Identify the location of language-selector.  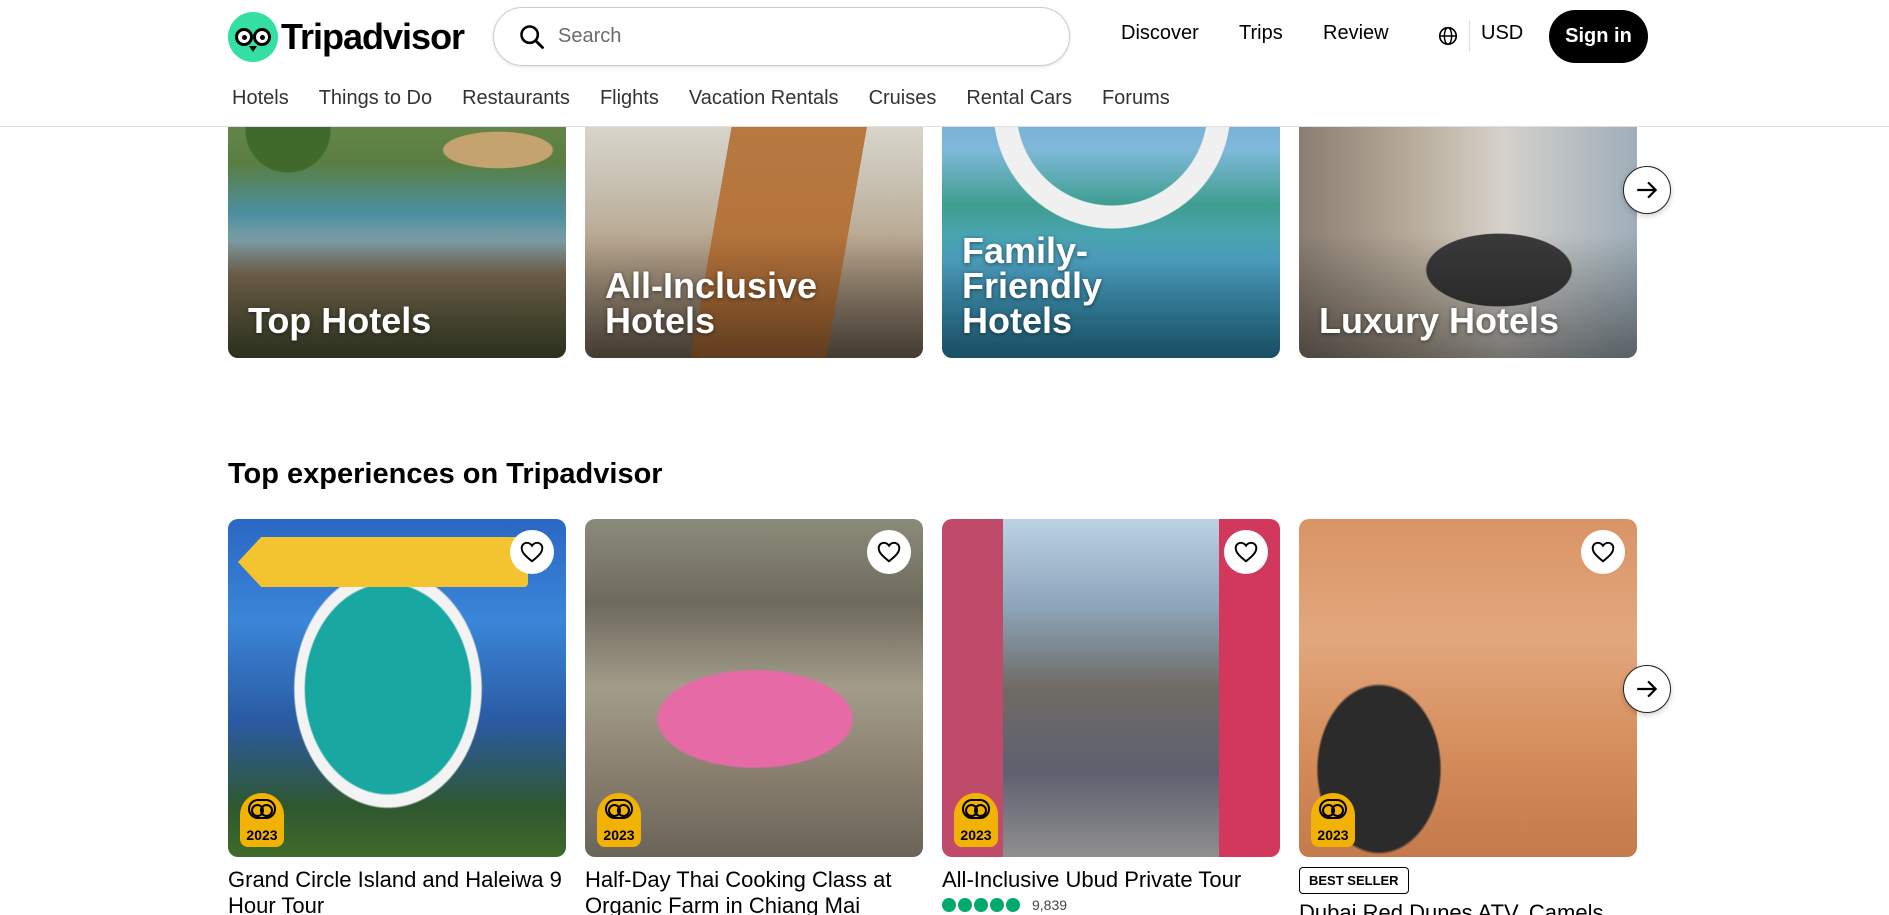
(1450, 36).